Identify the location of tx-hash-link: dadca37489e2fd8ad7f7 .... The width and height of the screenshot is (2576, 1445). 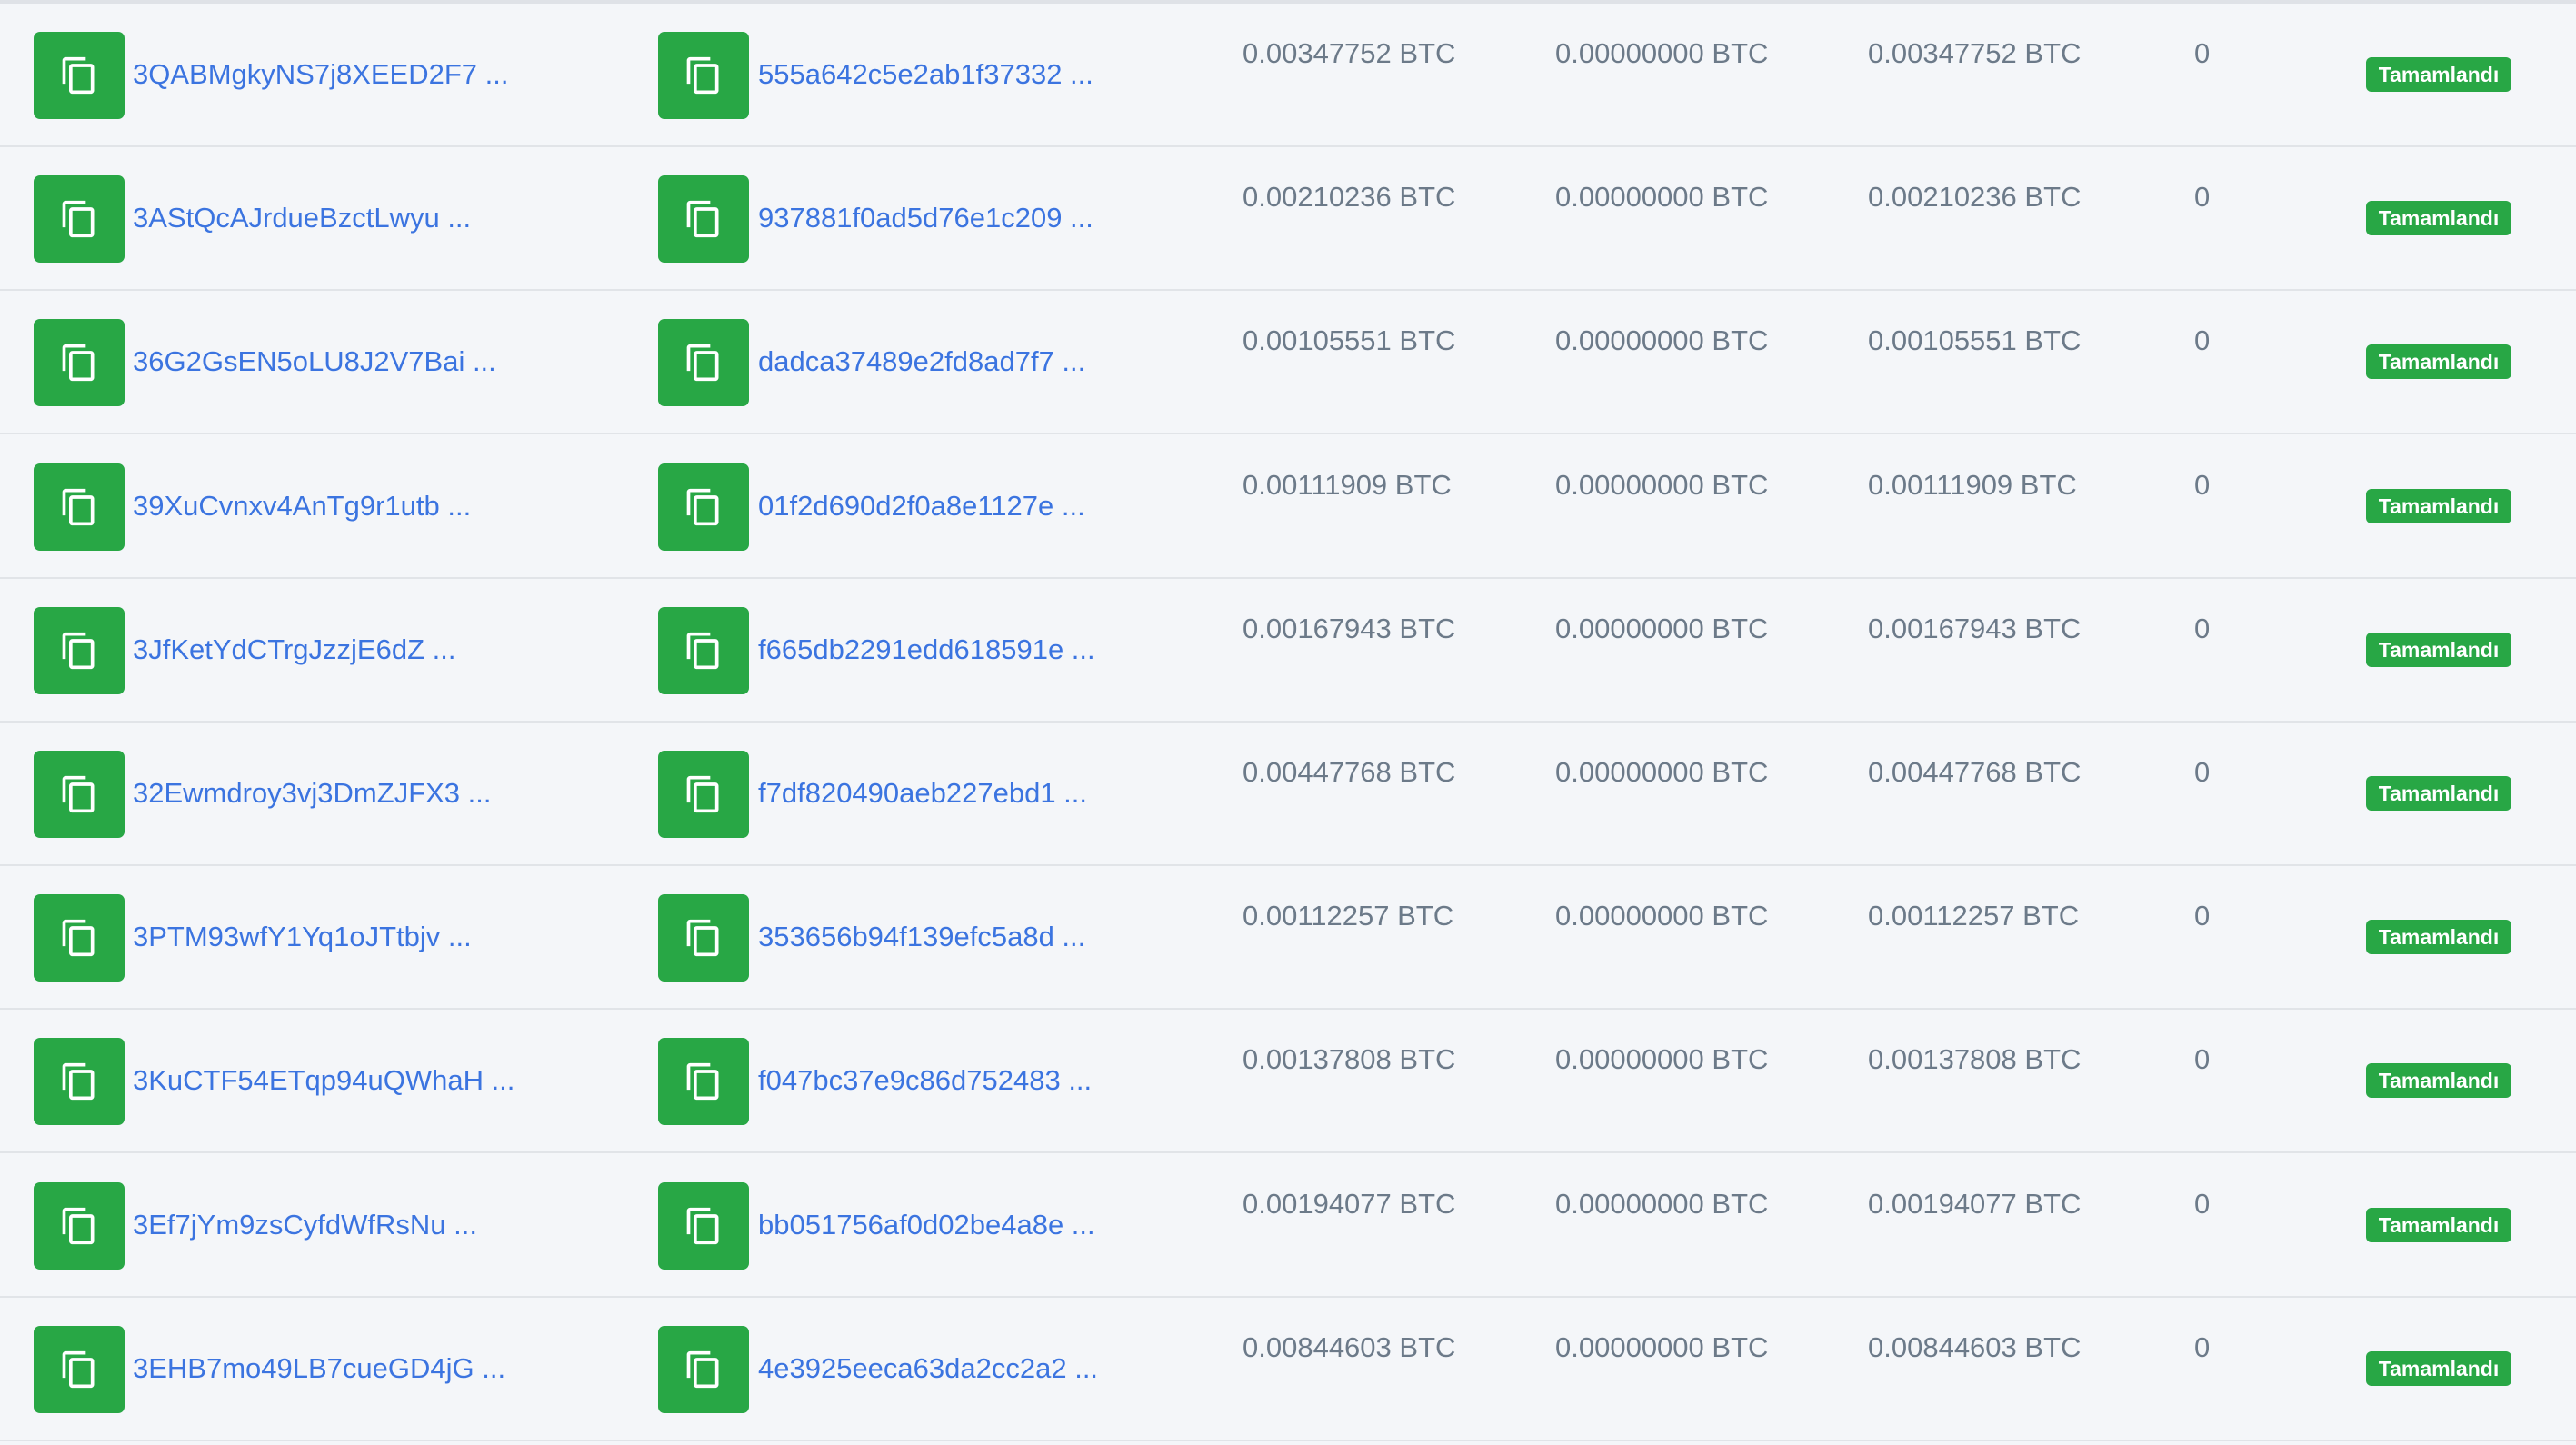
(921, 362).